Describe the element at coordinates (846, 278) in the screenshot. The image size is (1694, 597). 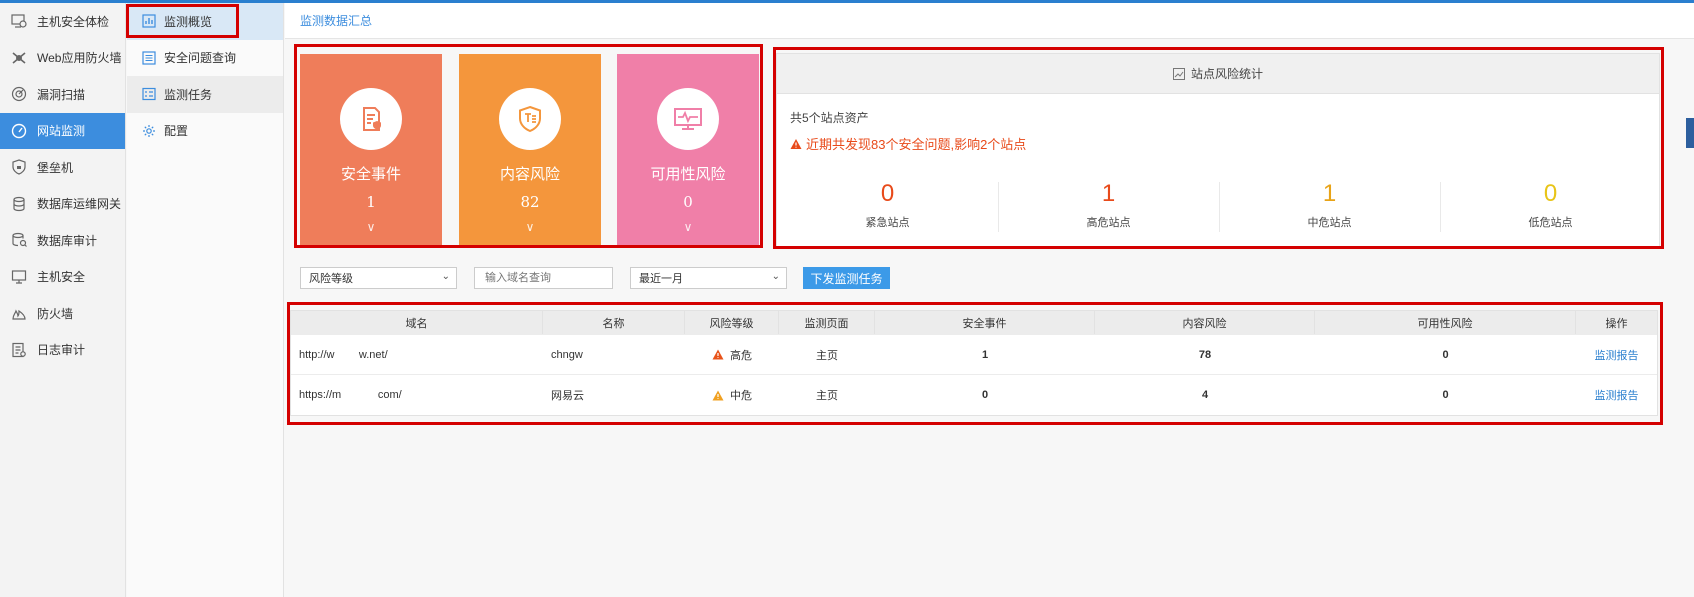
I see `dispatch-task-button: 下发监测任务` at that location.